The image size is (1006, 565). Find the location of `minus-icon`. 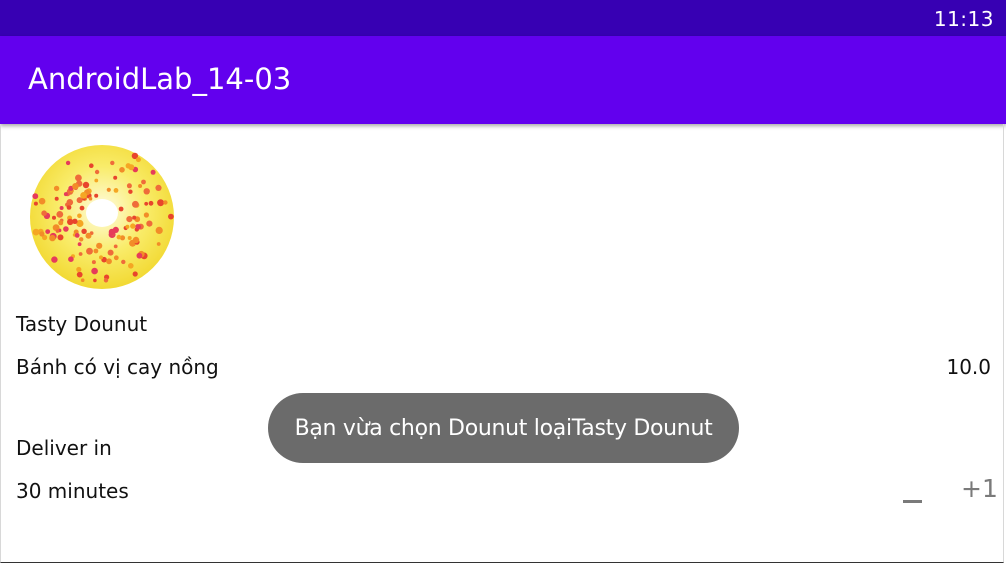

minus-icon is located at coordinates (912, 501).